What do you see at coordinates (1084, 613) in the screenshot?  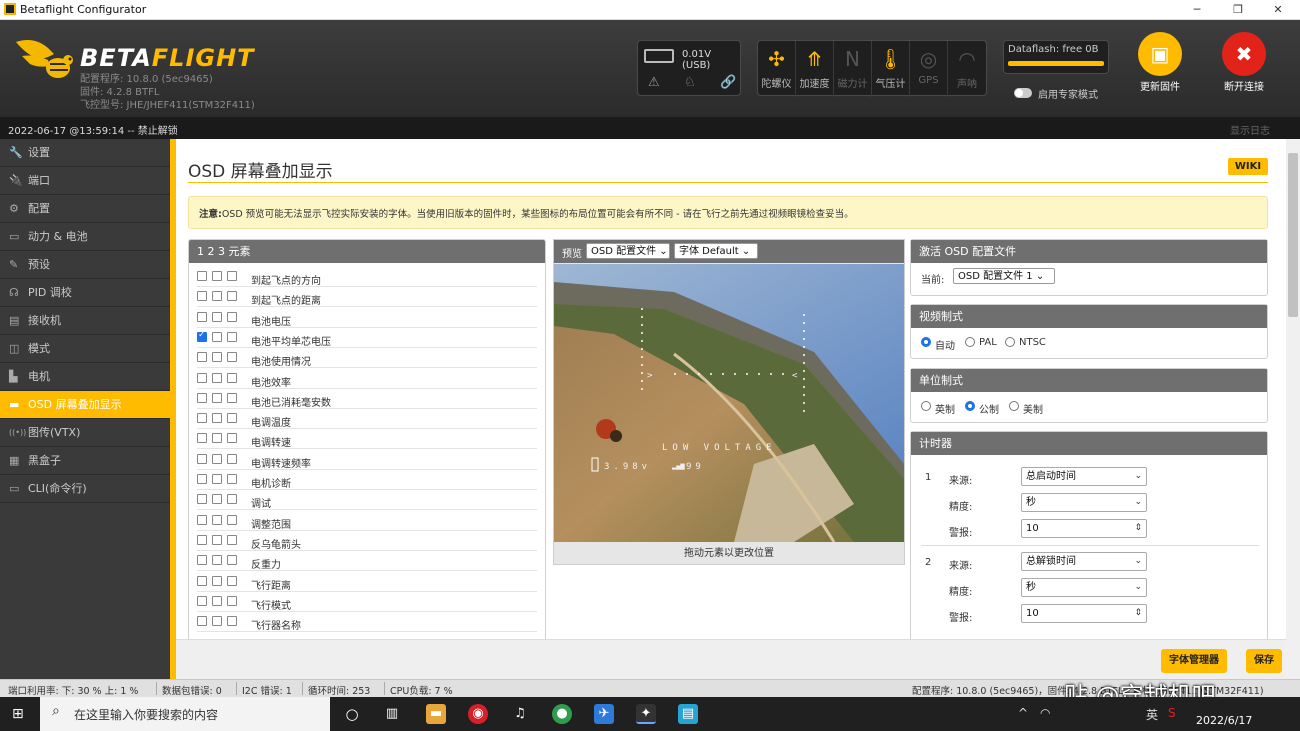 I see `timer-2-alarm-input: 10 ⇕` at bounding box center [1084, 613].